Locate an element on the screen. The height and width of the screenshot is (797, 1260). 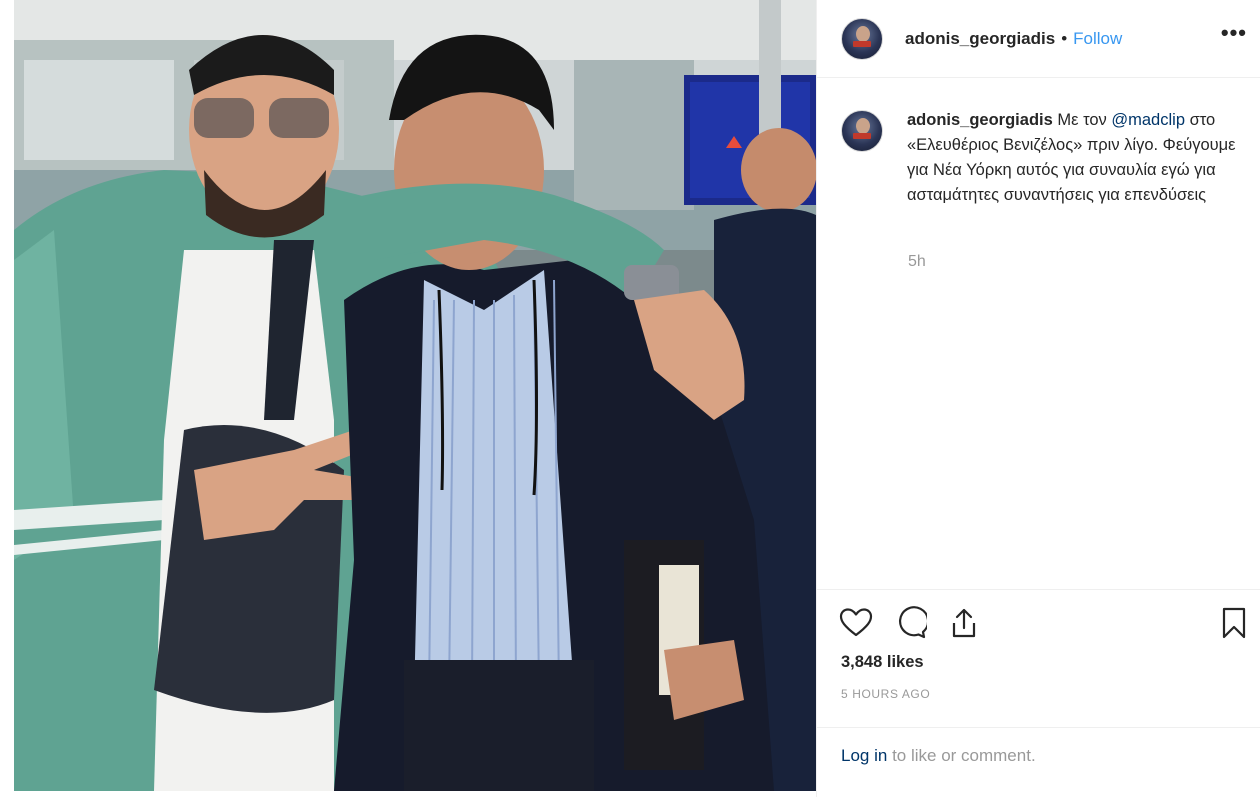
posted-ago: 5 HOURS AGO is located at coordinates (885, 694).